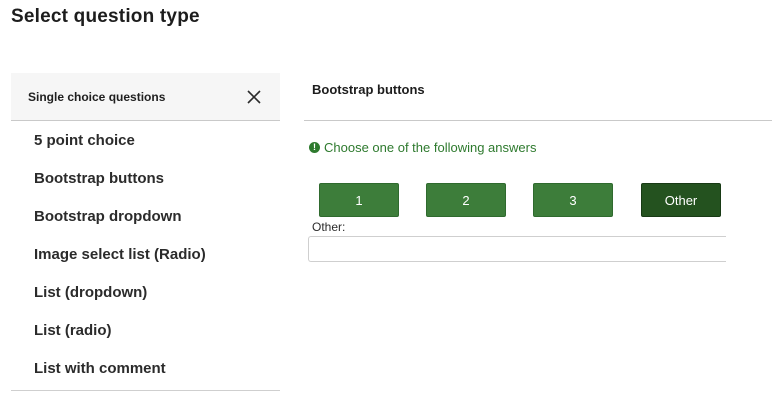  What do you see at coordinates (105, 16) in the screenshot?
I see `page-title: Select question type` at bounding box center [105, 16].